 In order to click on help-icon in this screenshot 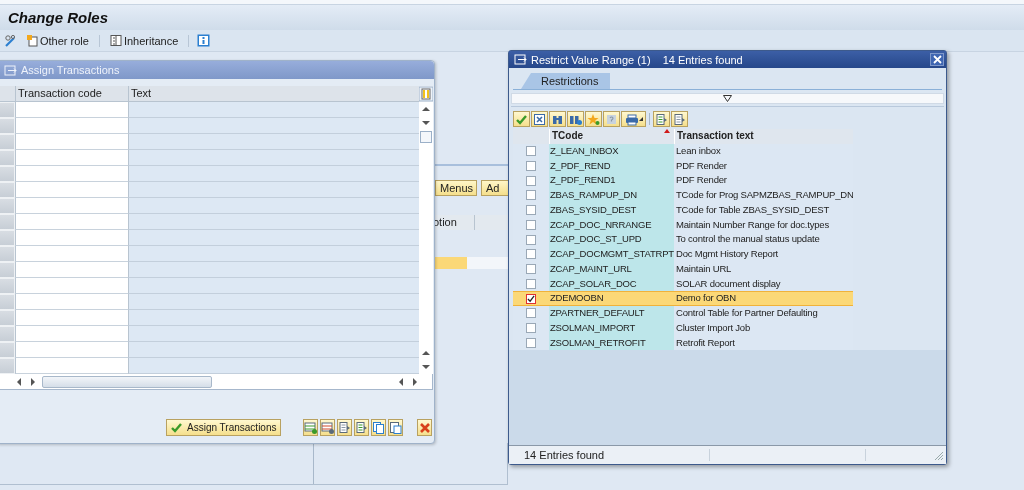, I will do `click(611, 119)`.